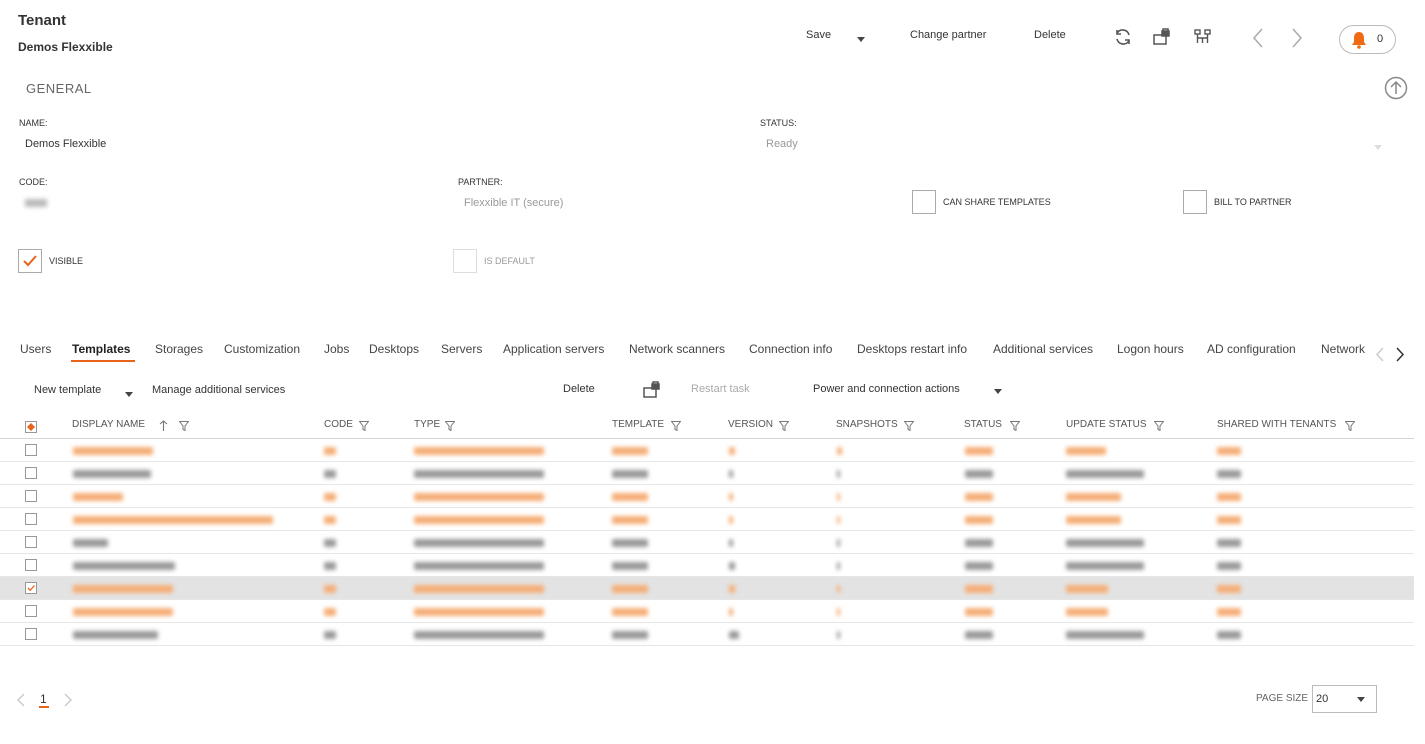 The height and width of the screenshot is (744, 1425). Describe the element at coordinates (129, 394) in the screenshot. I see `new-template-dropdown-icon` at that location.